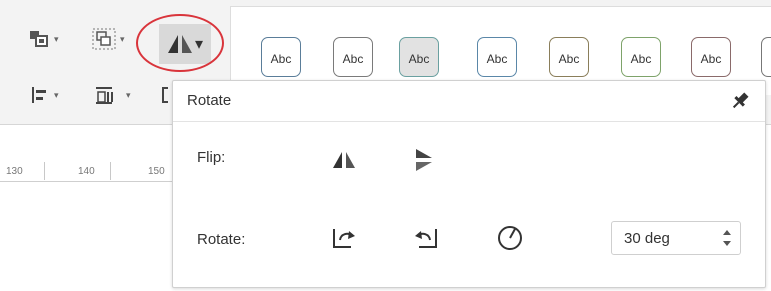  I want to click on spinner-icon, so click(727, 238).